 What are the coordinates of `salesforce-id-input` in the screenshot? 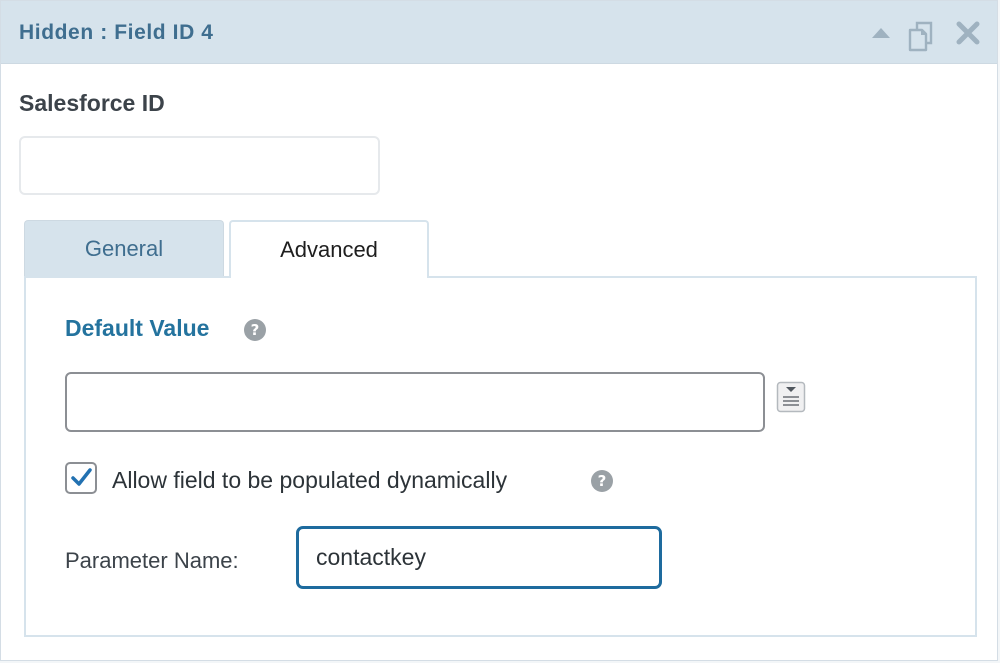 It's located at (199, 165).